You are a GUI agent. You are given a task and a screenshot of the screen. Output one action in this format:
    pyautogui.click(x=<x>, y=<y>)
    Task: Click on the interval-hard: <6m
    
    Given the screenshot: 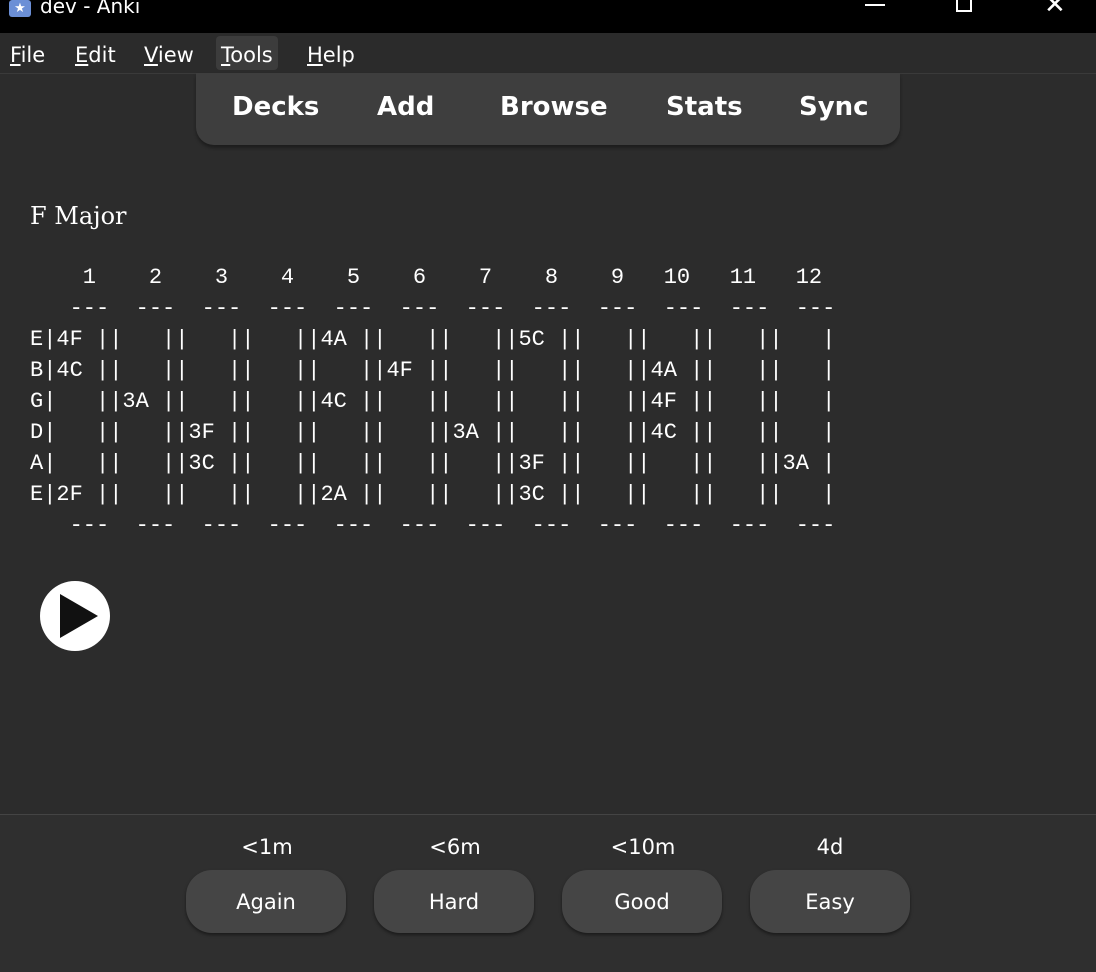 What is the action you would take?
    pyautogui.click(x=455, y=847)
    